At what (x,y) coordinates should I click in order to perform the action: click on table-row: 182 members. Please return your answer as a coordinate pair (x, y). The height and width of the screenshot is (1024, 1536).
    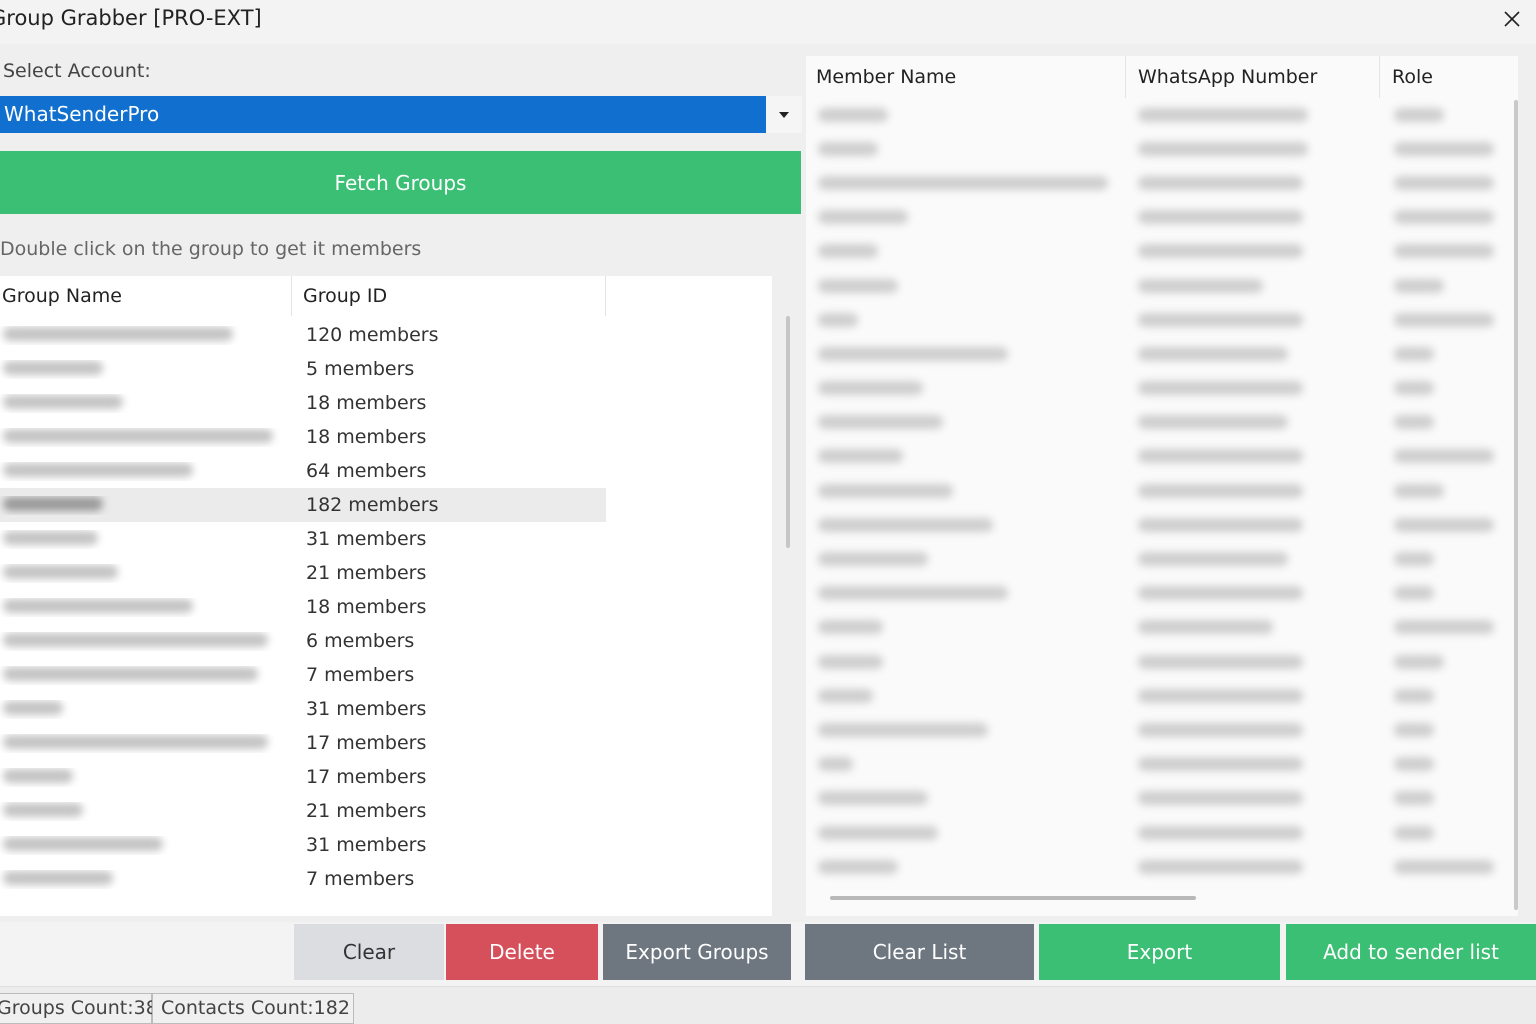
    Looking at the image, I should click on (303, 505).